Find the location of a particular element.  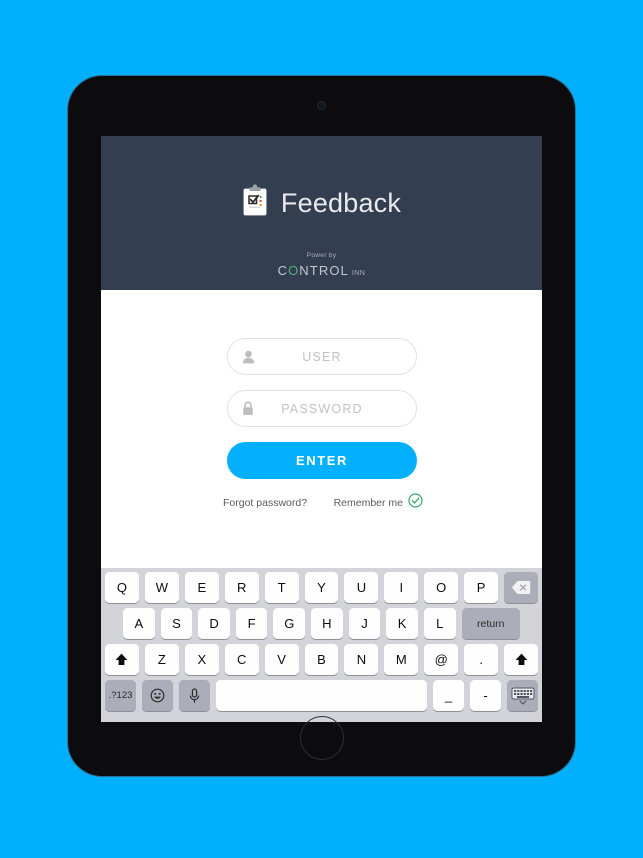

keyboard-row-4: .?123 _ - is located at coordinates (321, 695).